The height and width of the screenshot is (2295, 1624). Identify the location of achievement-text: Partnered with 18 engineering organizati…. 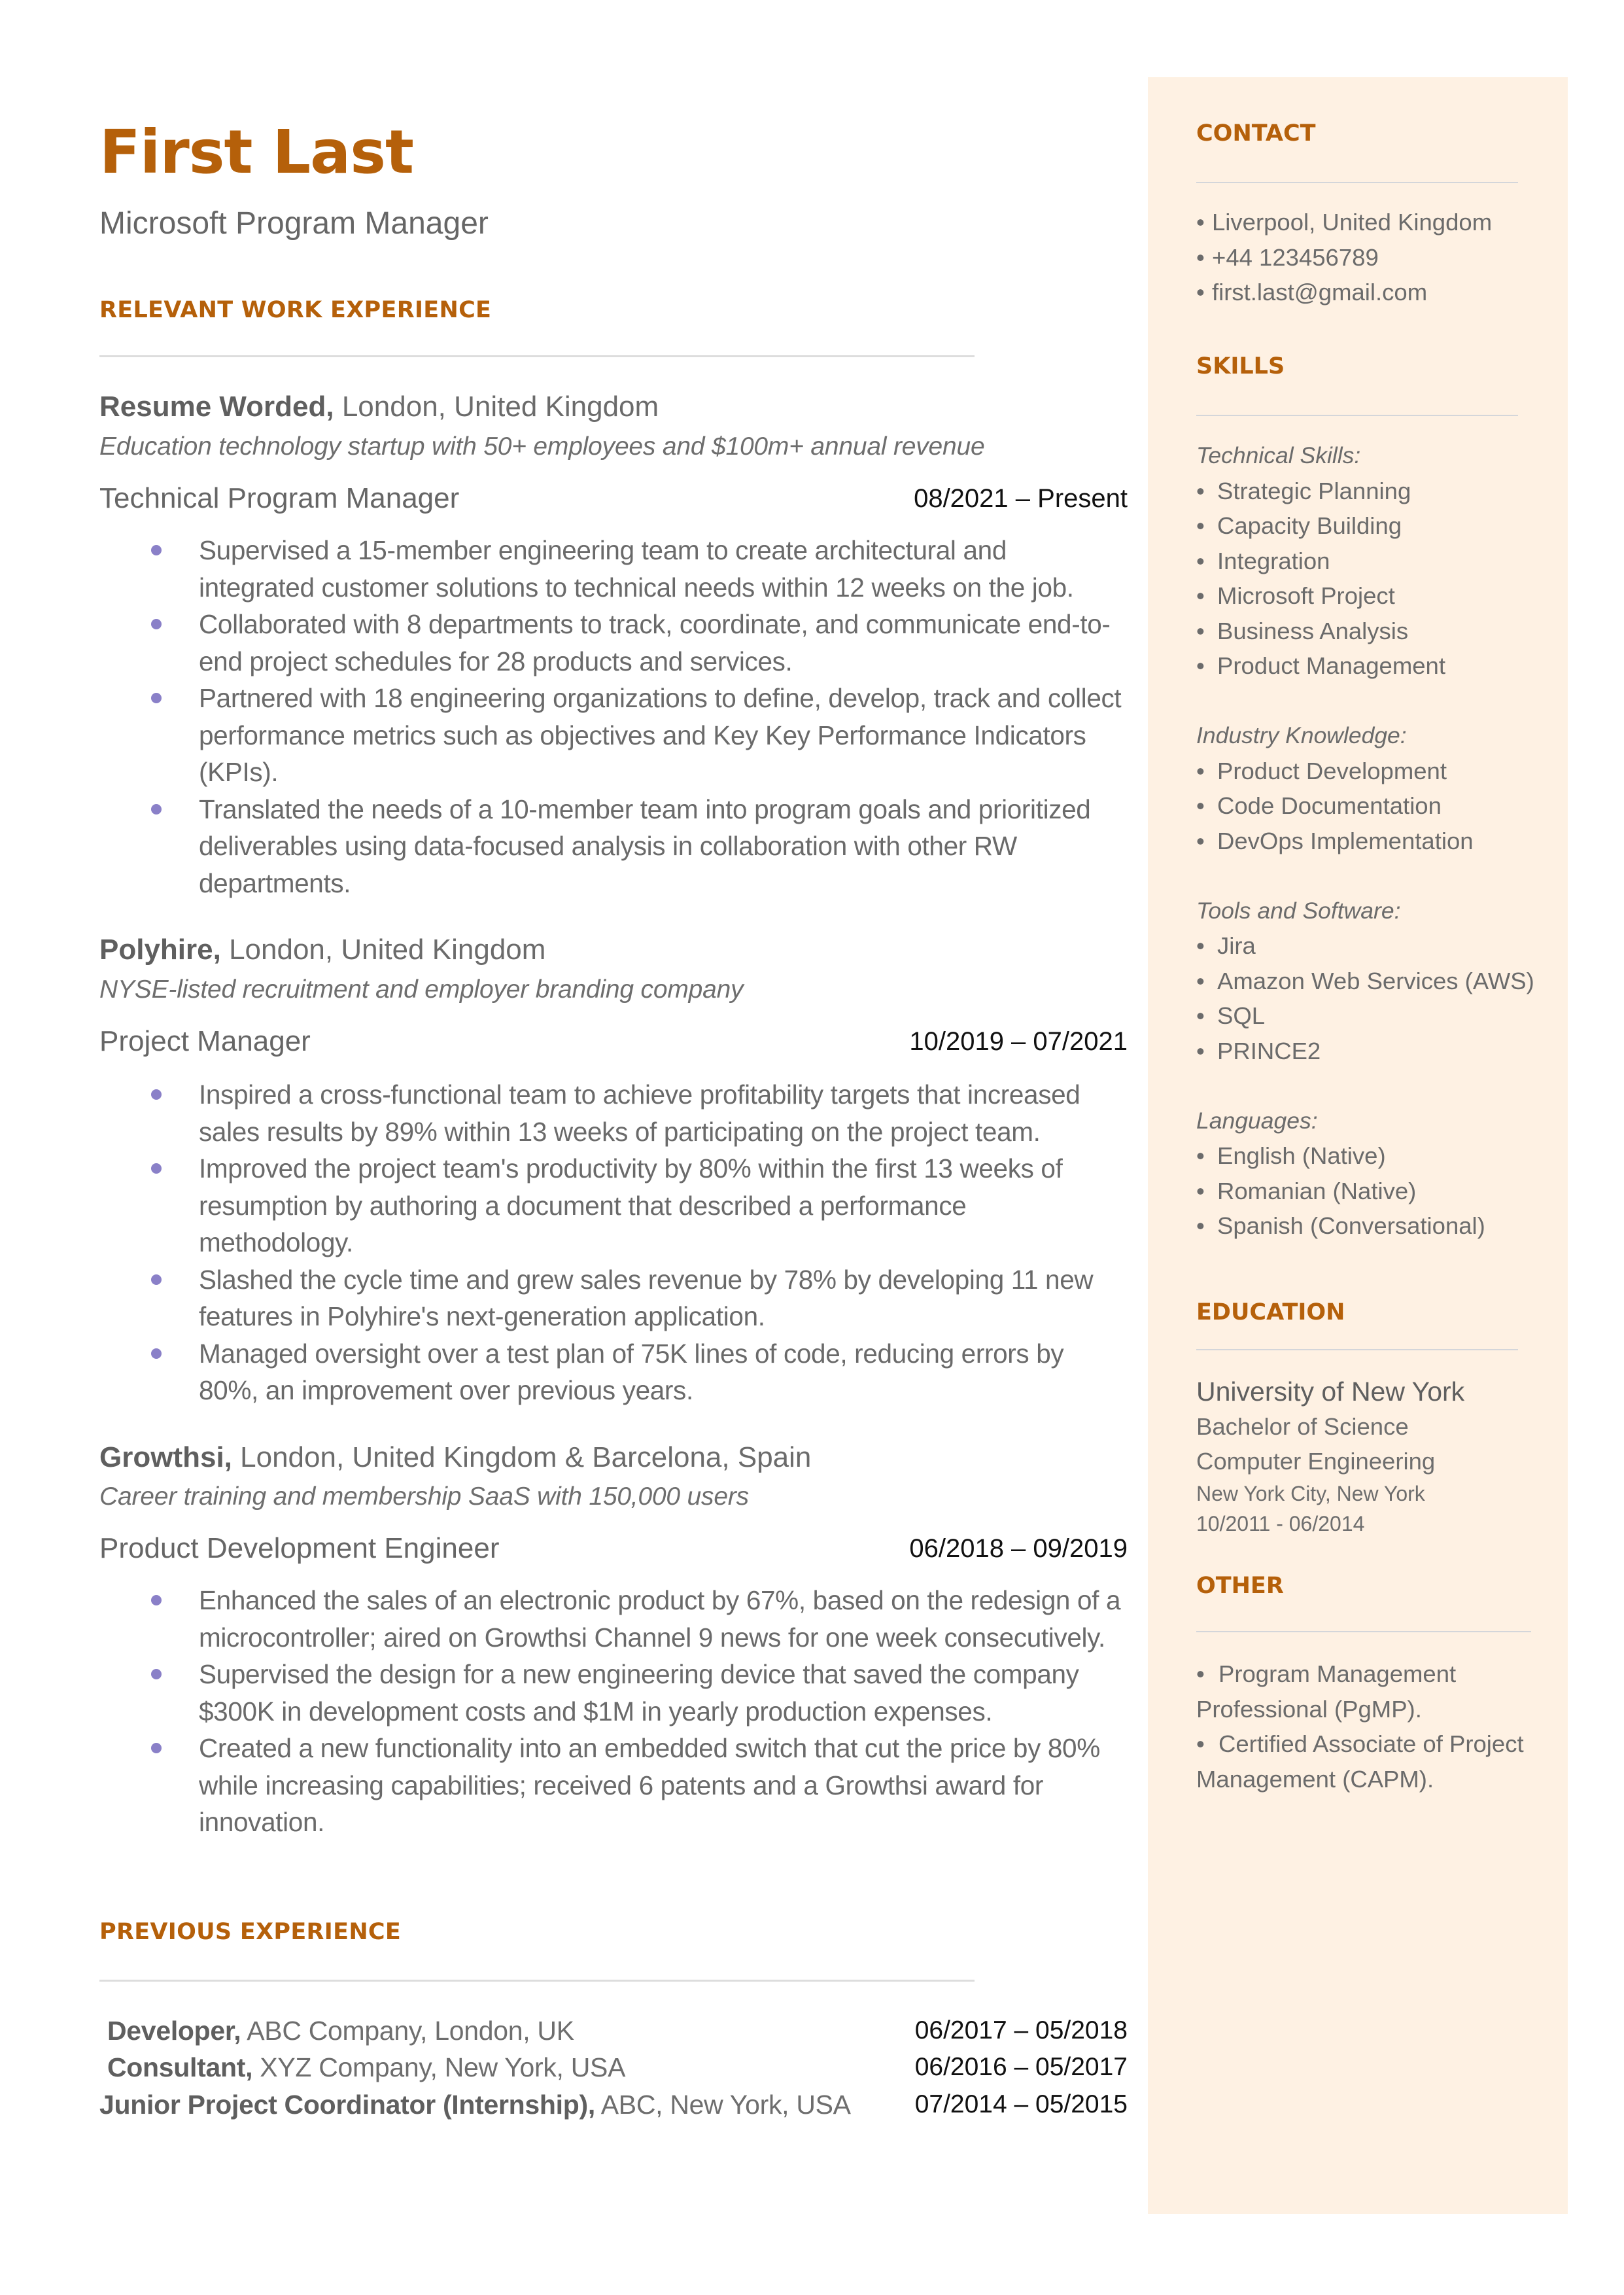
(660, 735).